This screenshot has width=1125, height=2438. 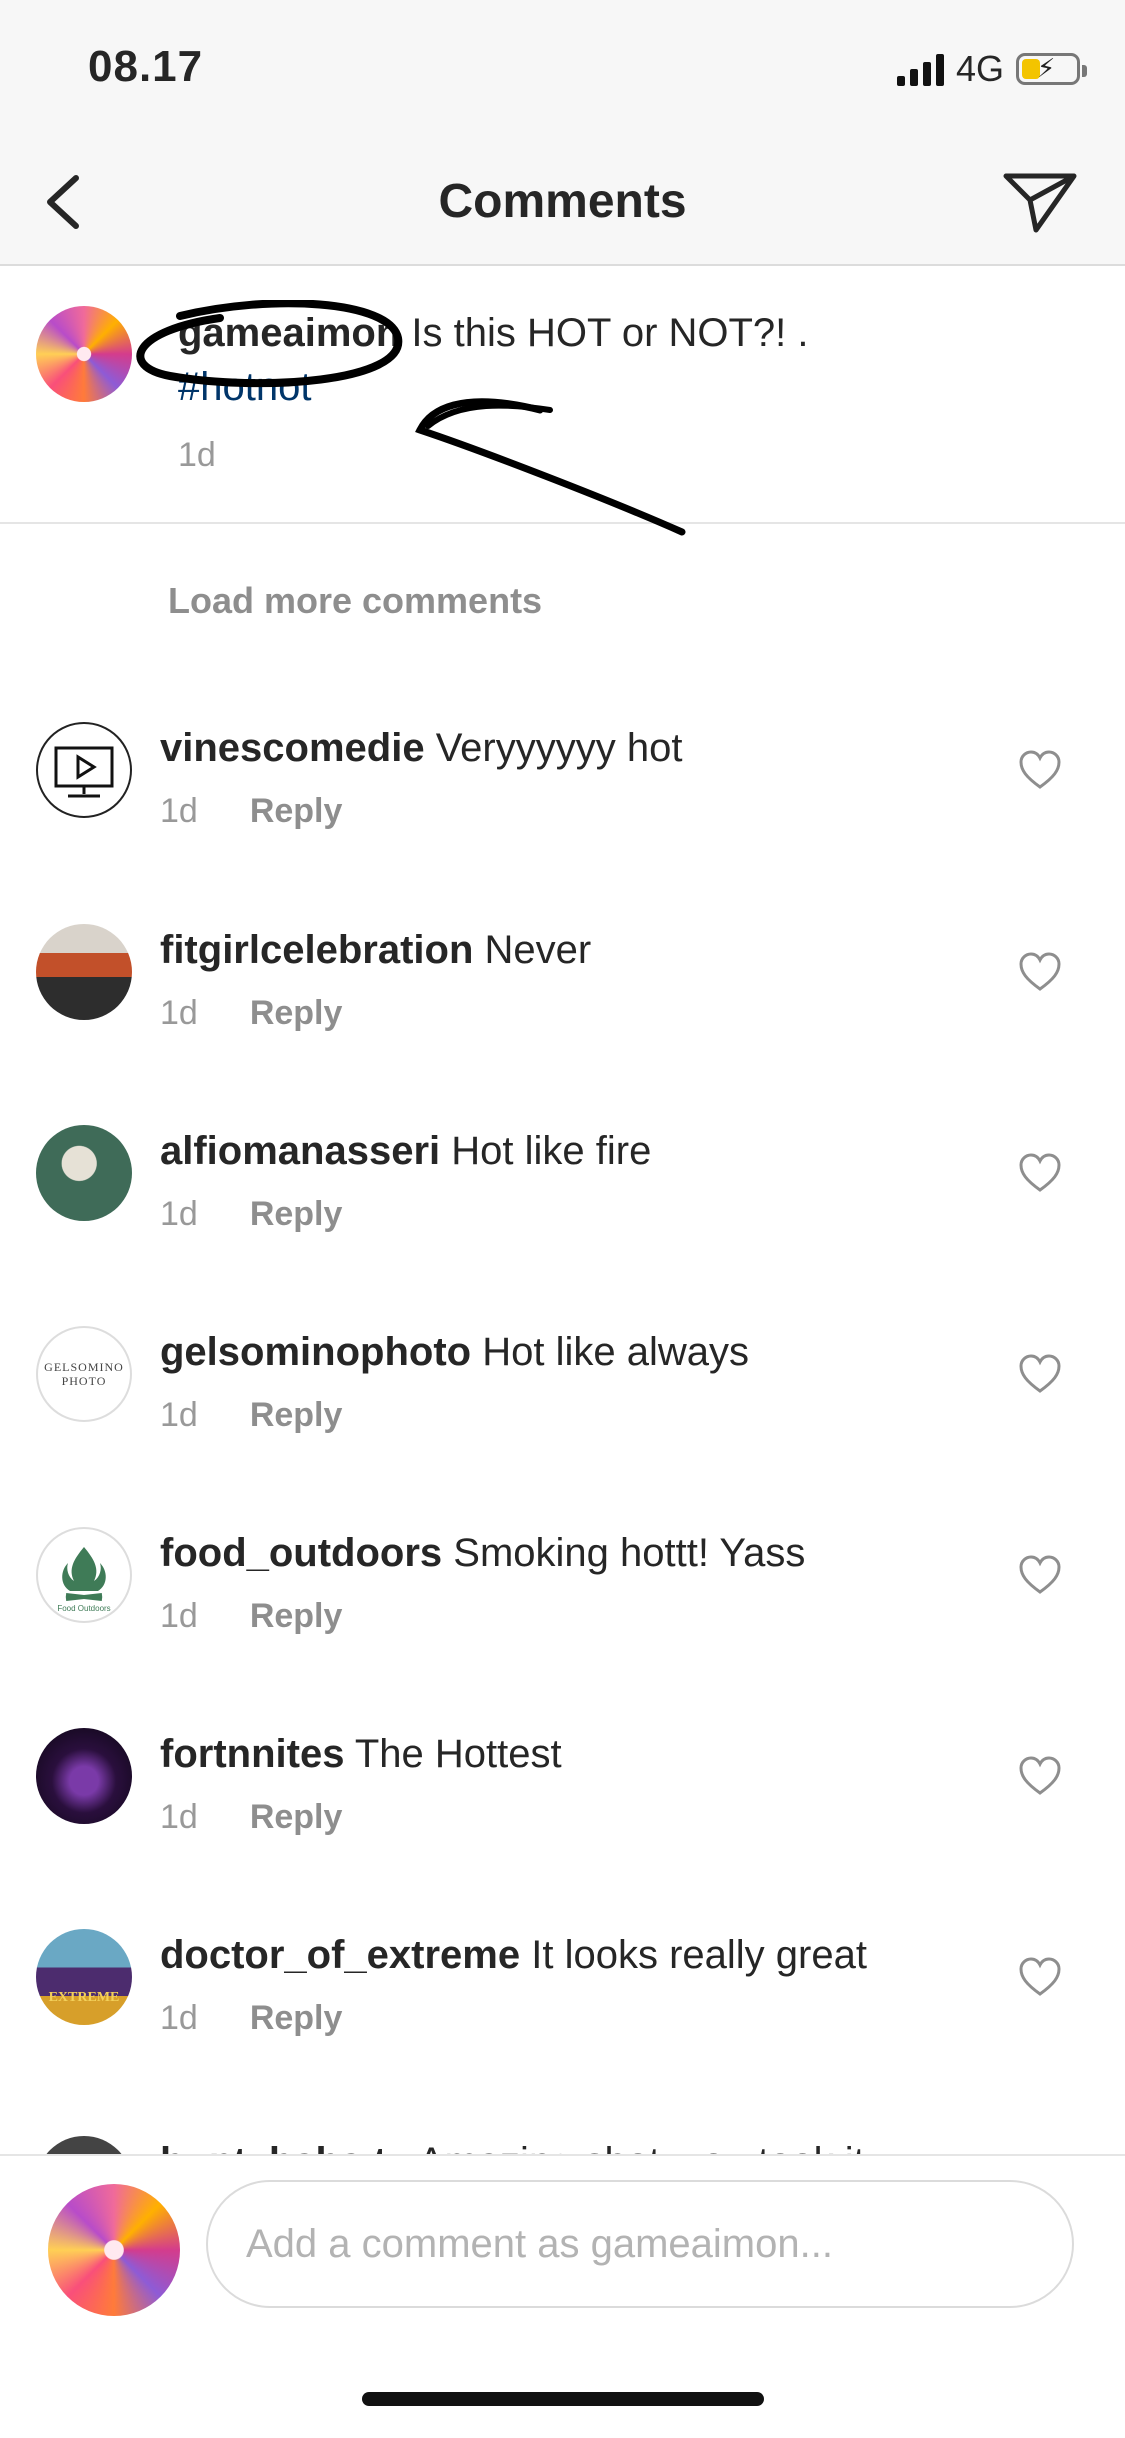 I want to click on home-indicator, so click(x=563, y=2399).